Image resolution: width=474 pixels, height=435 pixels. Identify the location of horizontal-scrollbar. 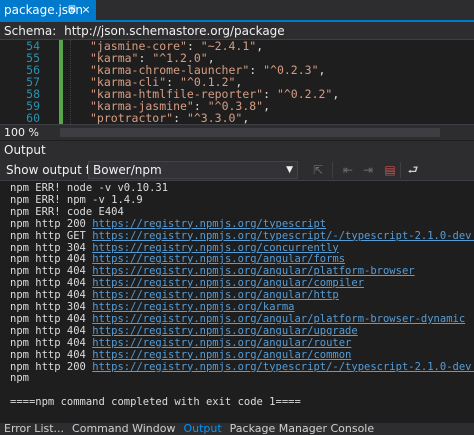
(250, 132).